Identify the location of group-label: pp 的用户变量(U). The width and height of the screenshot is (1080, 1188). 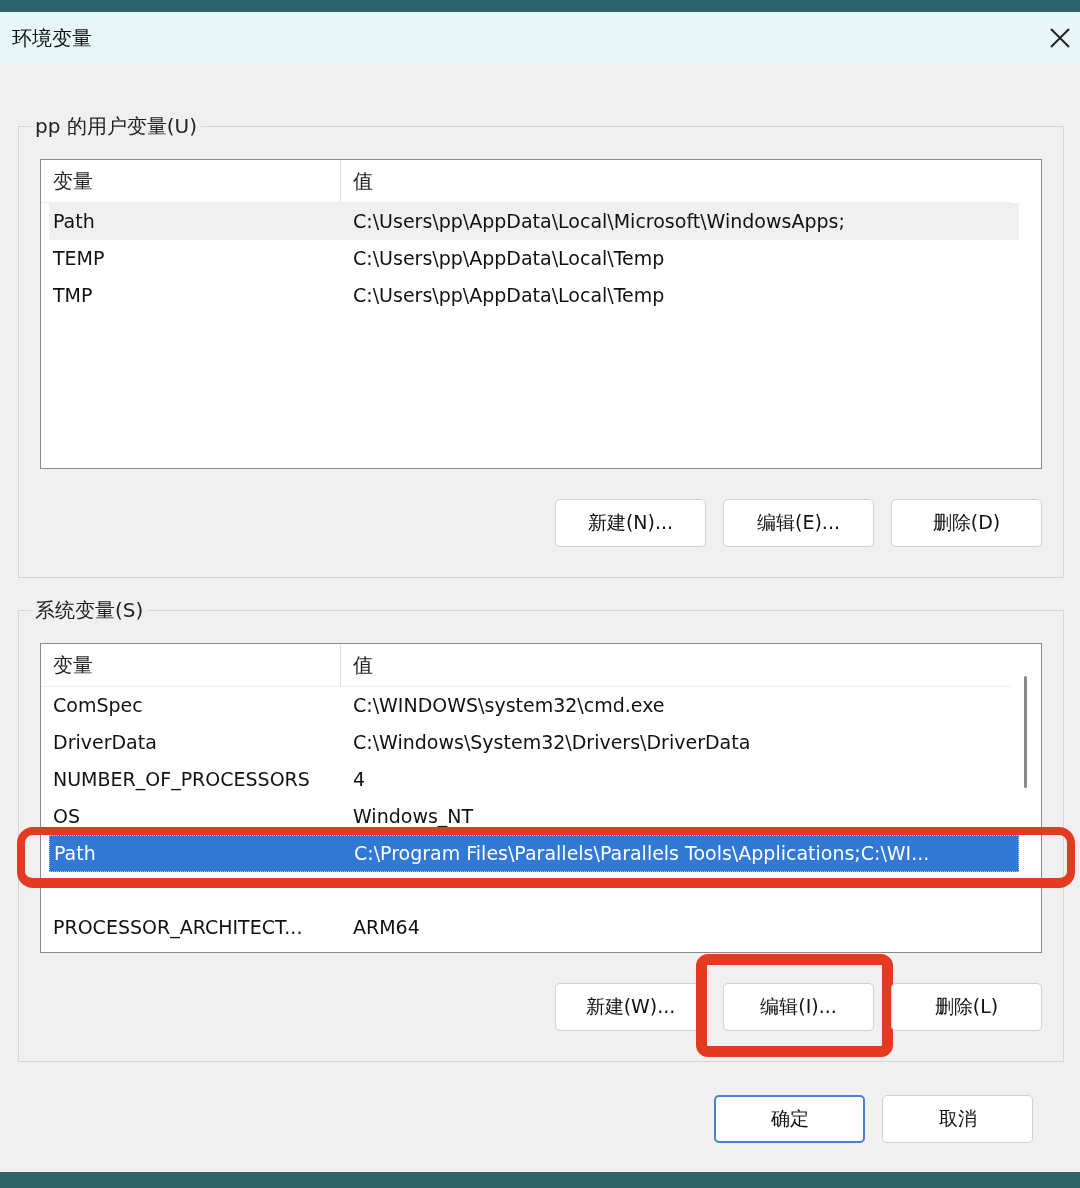
(116, 126).